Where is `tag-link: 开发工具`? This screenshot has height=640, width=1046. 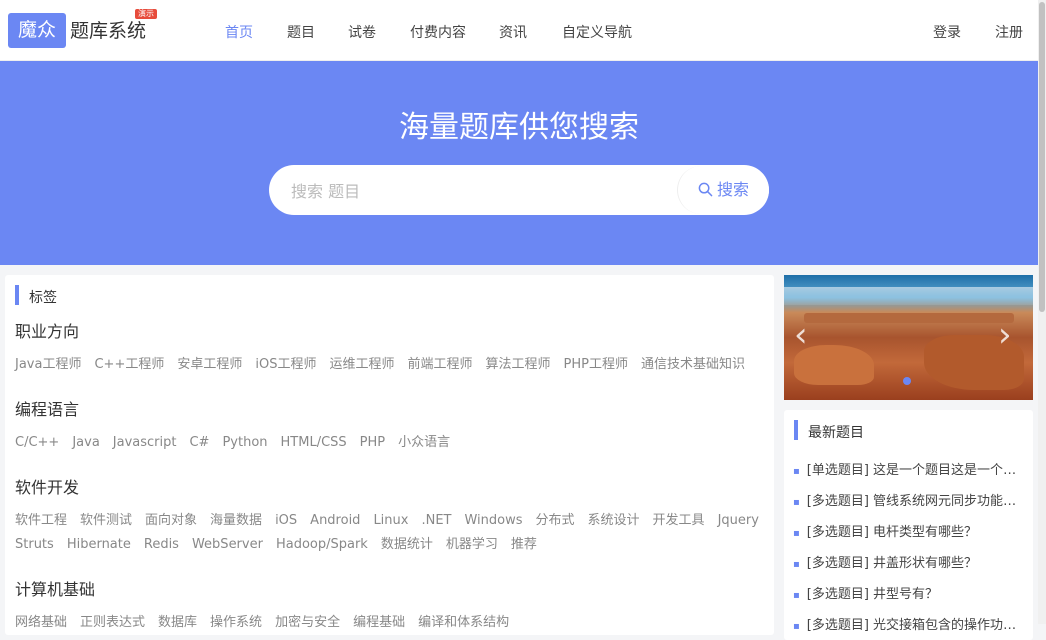
tag-link: 开发工具 is located at coordinates (679, 520).